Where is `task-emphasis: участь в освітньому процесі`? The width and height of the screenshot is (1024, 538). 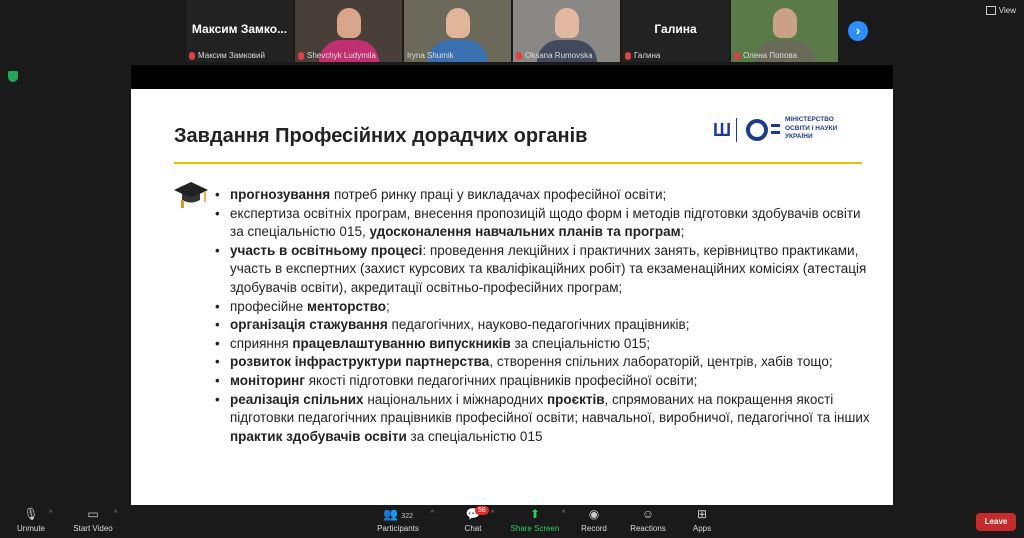
task-emphasis: участь в освітньому процесі is located at coordinates (326, 250).